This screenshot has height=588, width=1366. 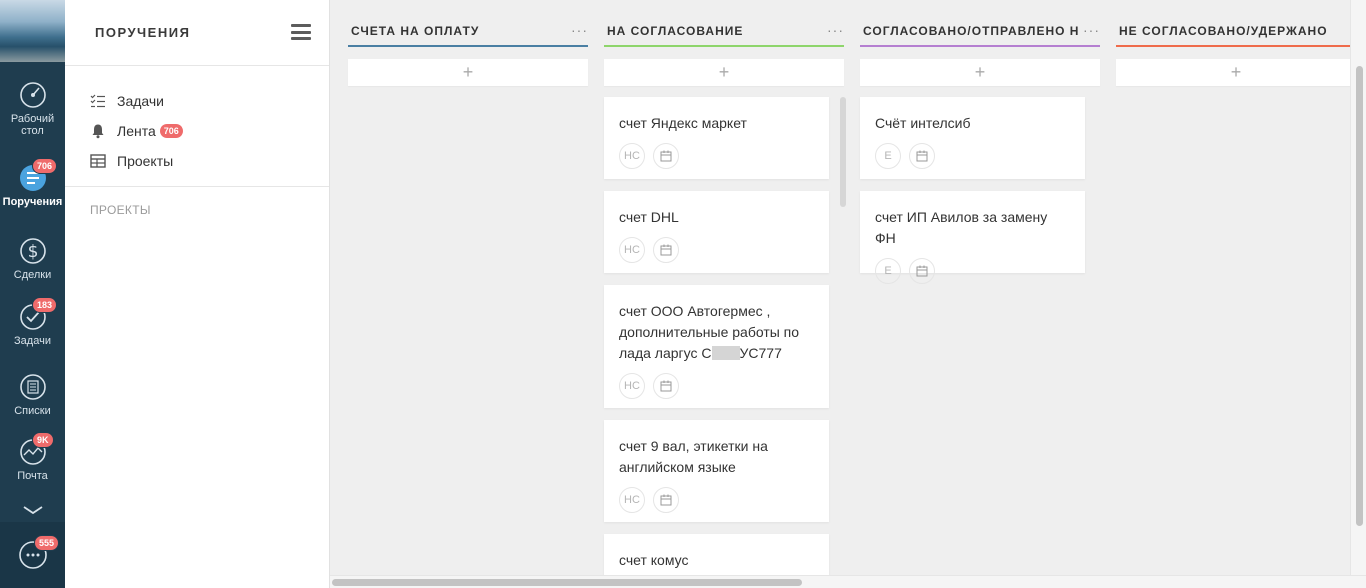 What do you see at coordinates (725, 353) in the screenshot?
I see `redacted-text` at bounding box center [725, 353].